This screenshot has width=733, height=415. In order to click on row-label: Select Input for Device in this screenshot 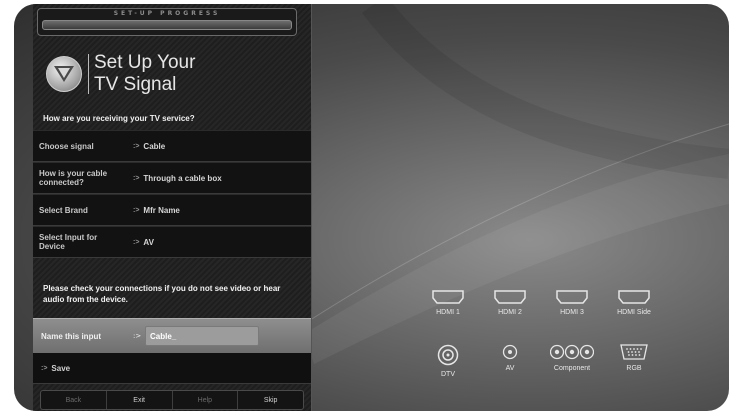, I will do `click(68, 242)`.